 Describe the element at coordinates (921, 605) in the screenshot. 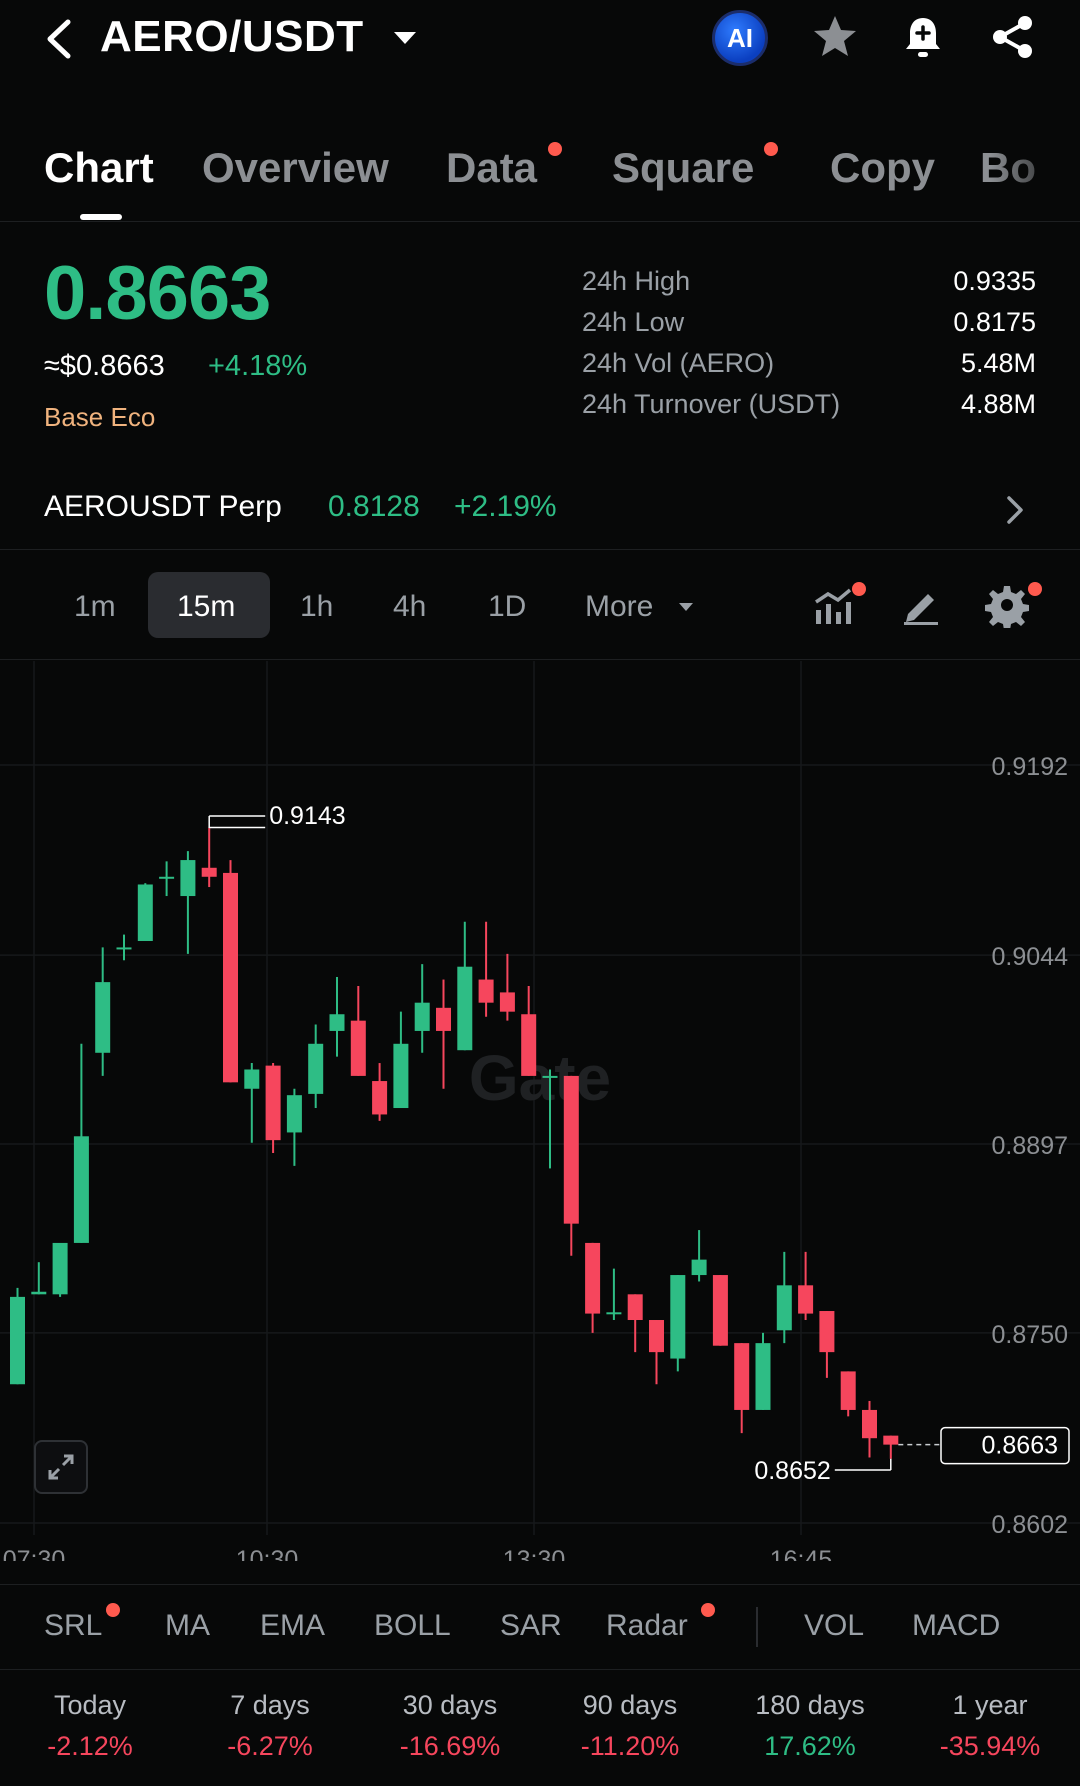

I see `draw-pencil-icon` at that location.